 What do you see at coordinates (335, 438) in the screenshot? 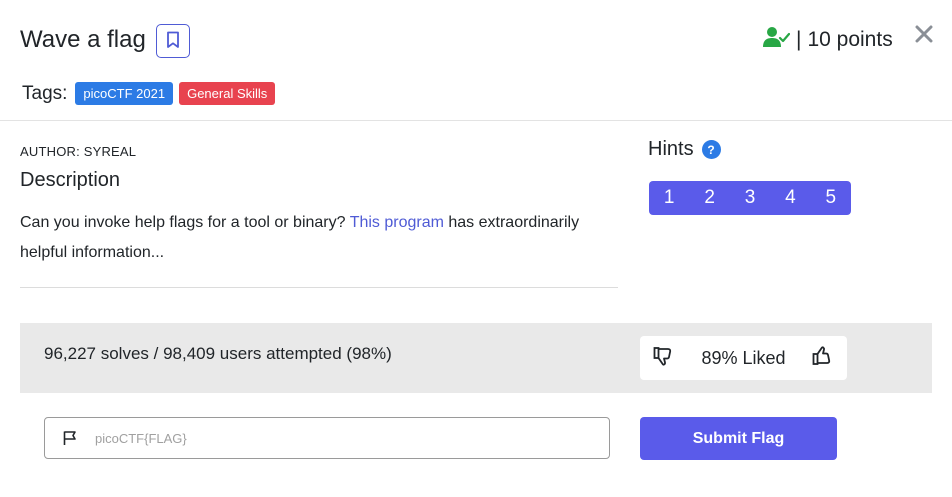
I see `flag-input` at bounding box center [335, 438].